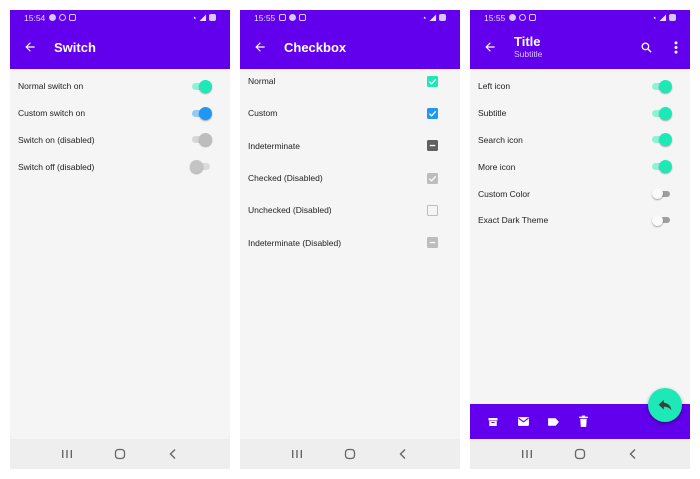 The image size is (700, 479). I want to click on search-icon, so click(646, 47).